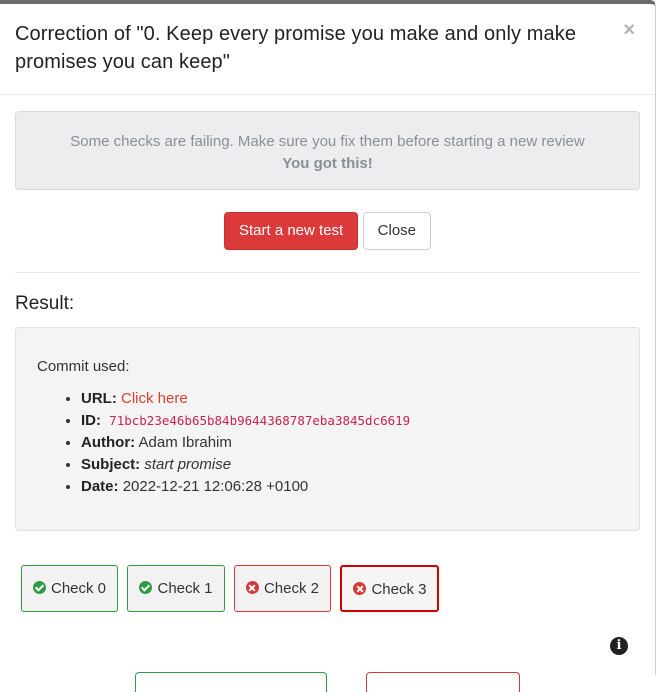  Describe the element at coordinates (108, 442) in the screenshot. I see `author-label: Author:` at that location.